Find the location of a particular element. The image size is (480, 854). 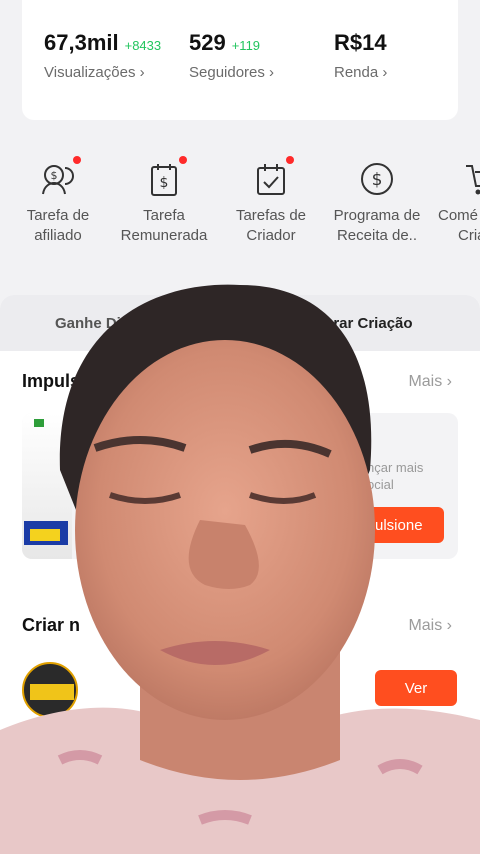

more-link-criar: Mais › is located at coordinates (430, 626).